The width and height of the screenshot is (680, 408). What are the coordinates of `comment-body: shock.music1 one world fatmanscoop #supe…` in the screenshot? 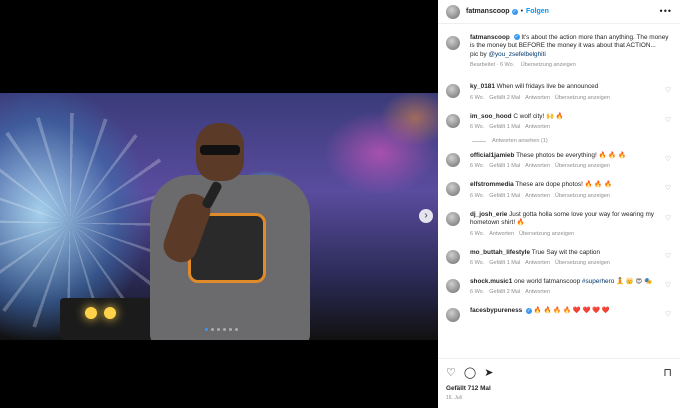 It's located at (565, 286).